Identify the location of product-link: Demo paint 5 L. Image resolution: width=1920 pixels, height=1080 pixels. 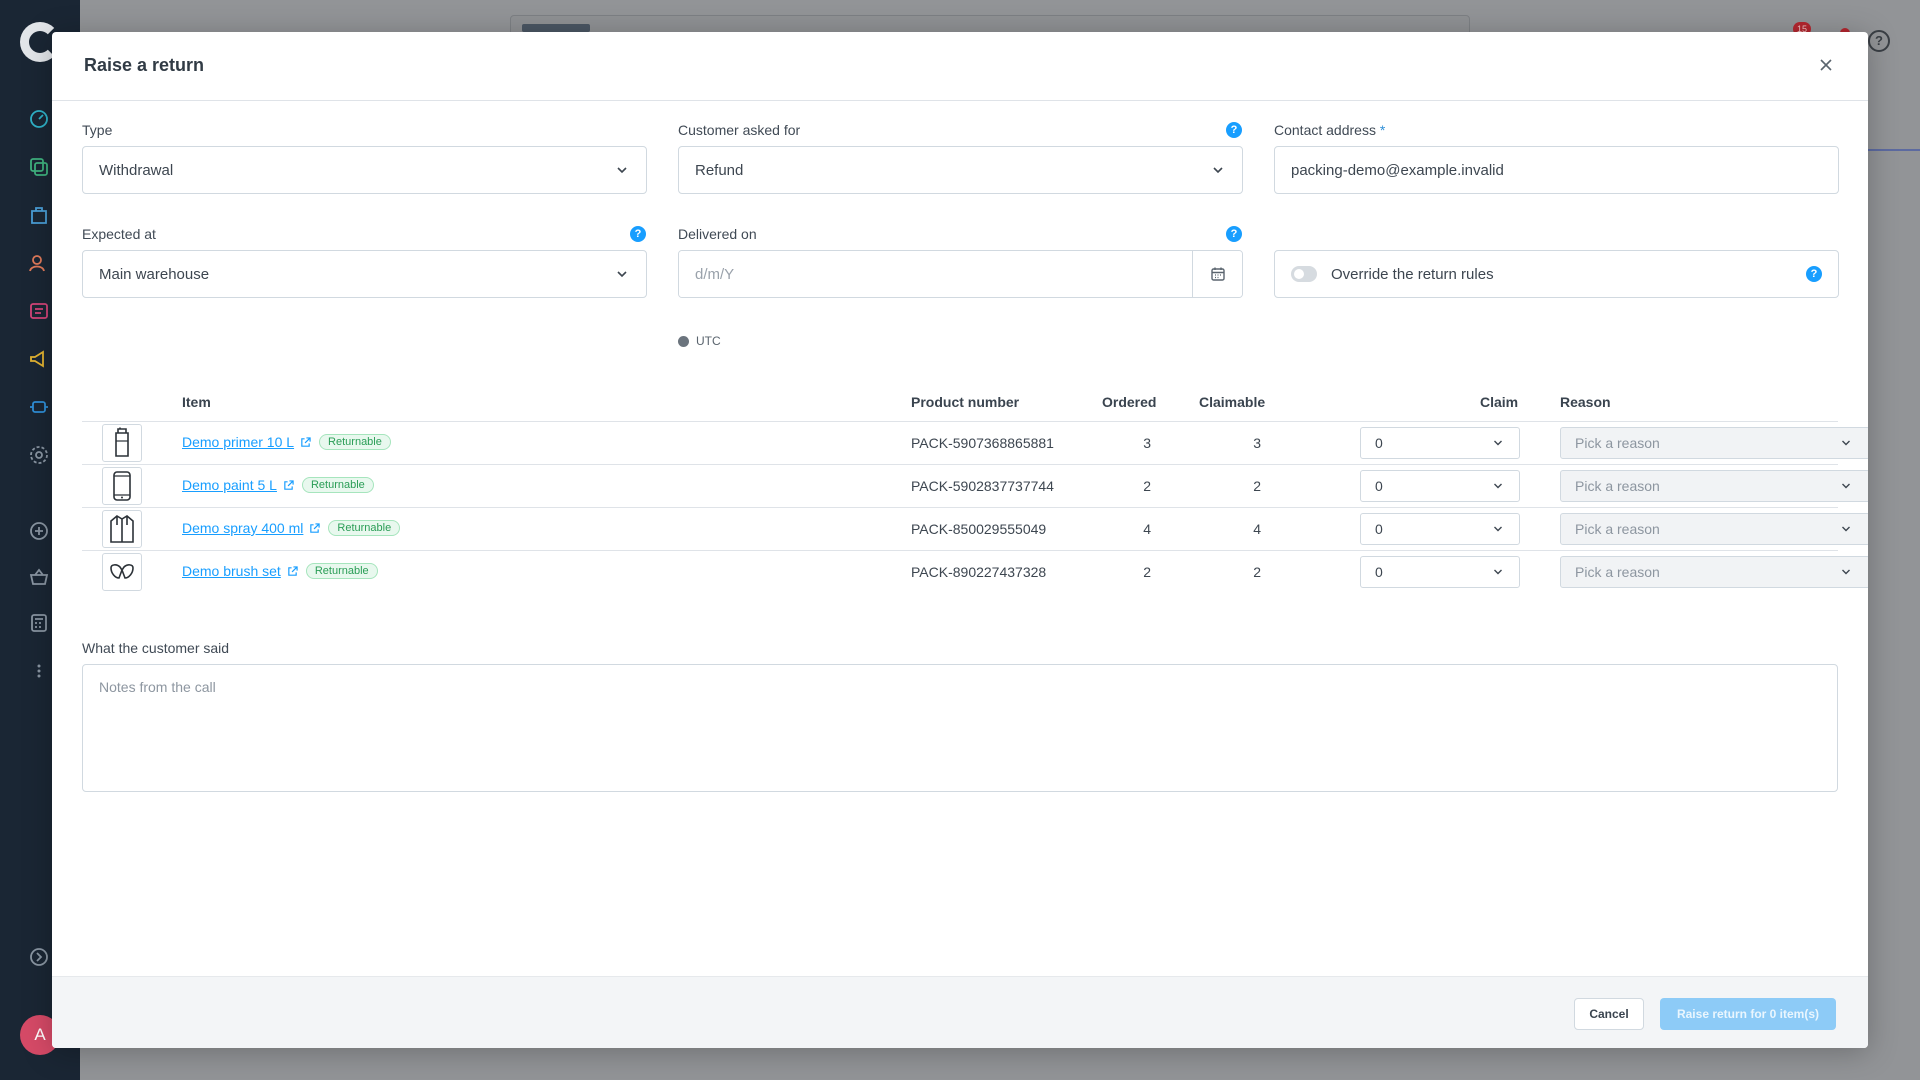
(229, 485).